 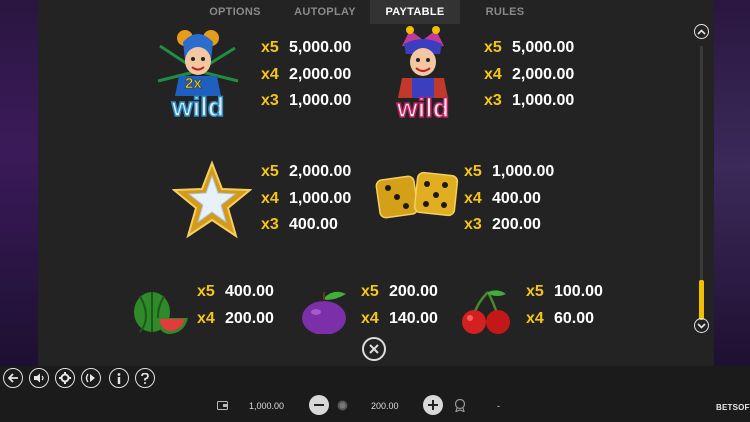 I want to click on wild-2x-multiplier-text: 2x, so click(x=193, y=83).